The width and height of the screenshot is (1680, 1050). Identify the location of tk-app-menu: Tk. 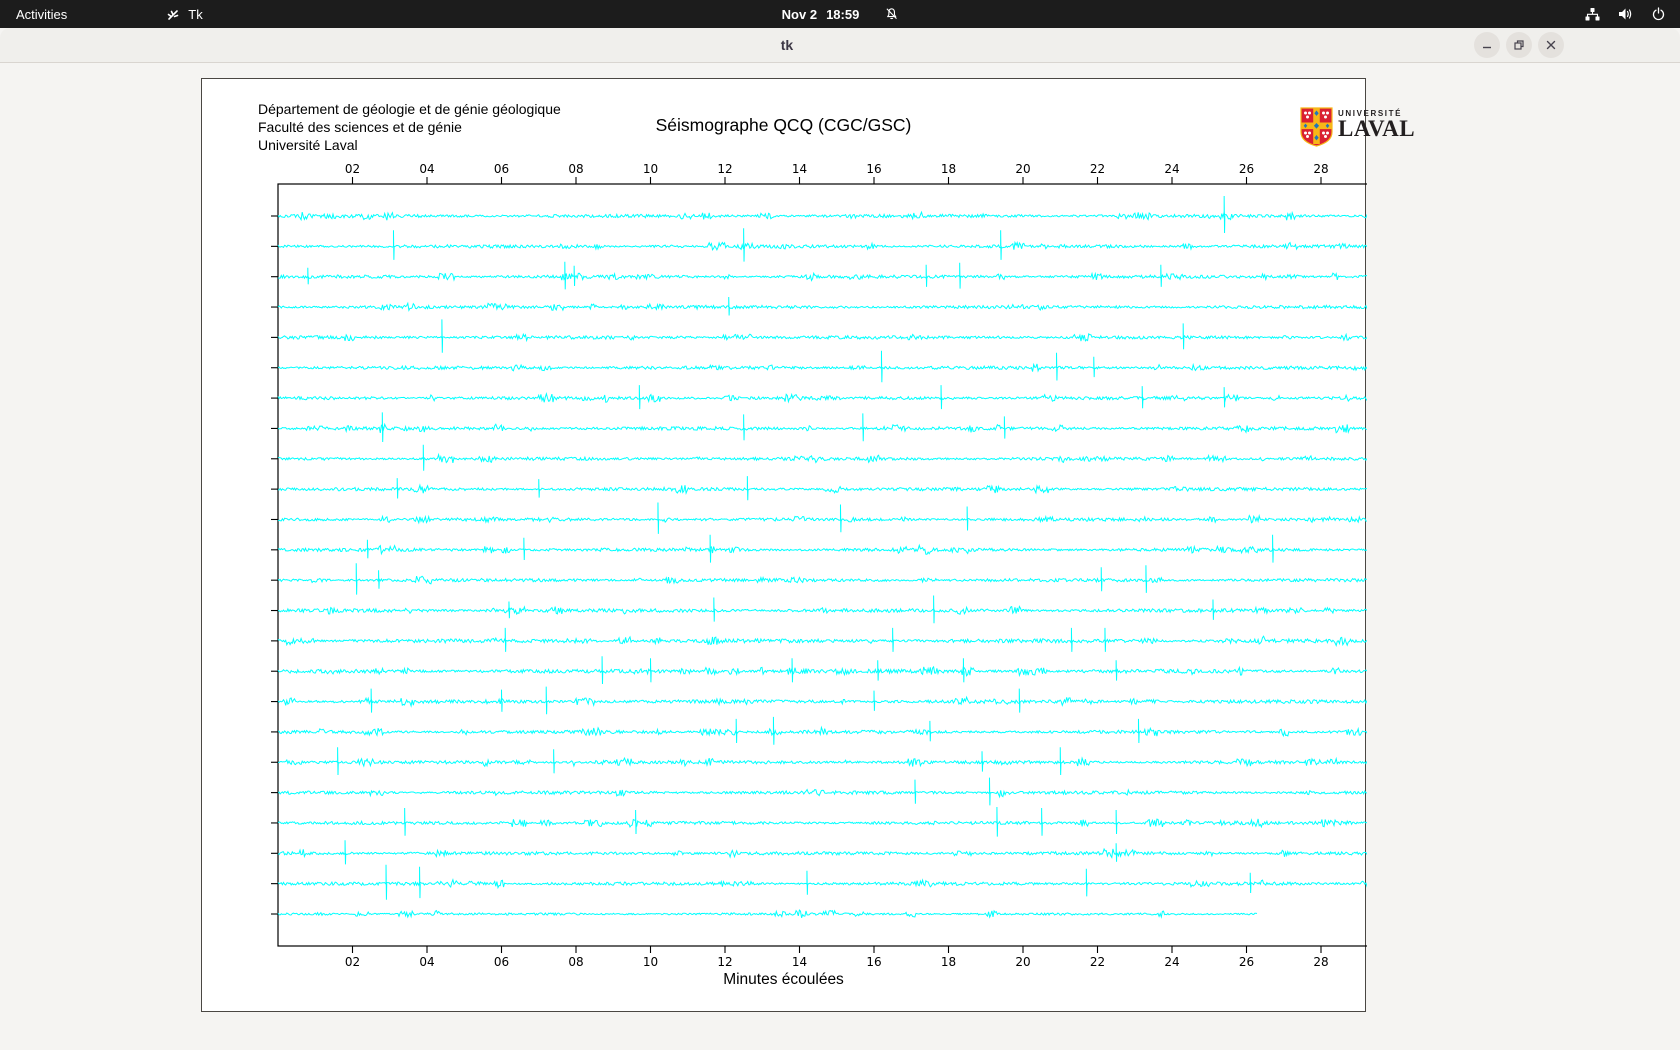
(184, 14).